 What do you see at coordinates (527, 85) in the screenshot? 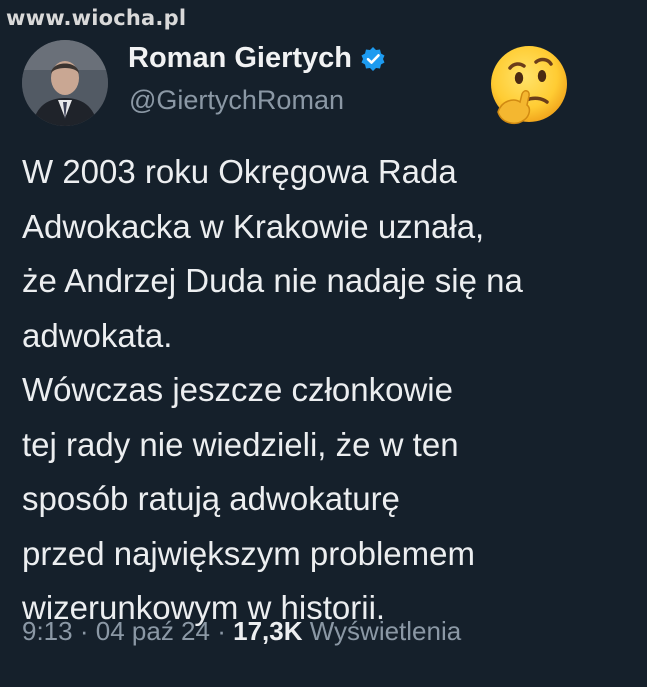
I see `thinking-face-icon` at bounding box center [527, 85].